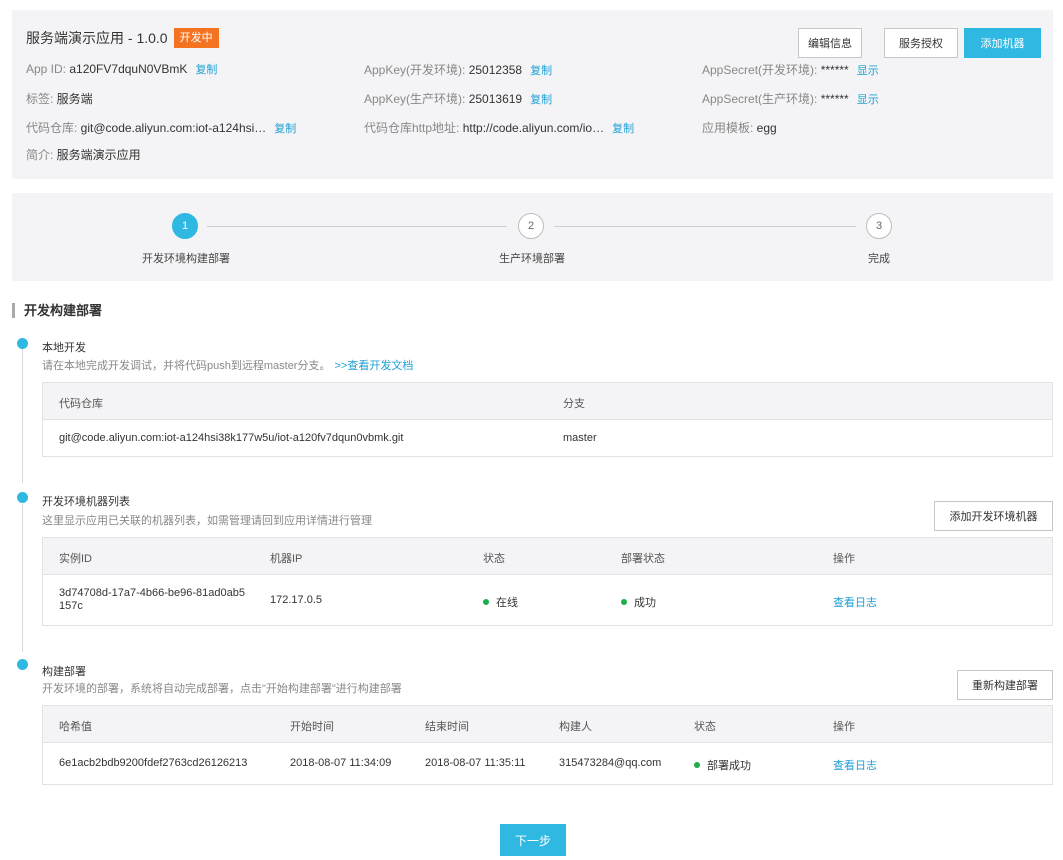  Describe the element at coordinates (495, 70) in the screenshot. I see `appkey-dev-value: 25012358` at that location.